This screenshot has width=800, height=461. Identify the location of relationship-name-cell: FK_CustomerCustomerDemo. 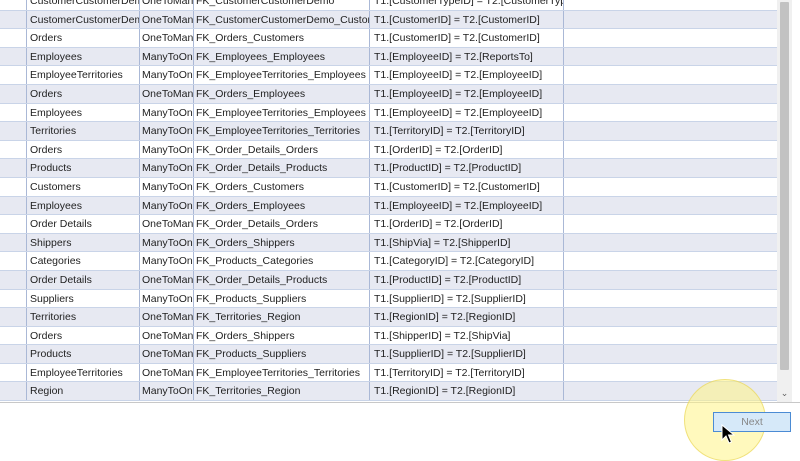
(282, 5).